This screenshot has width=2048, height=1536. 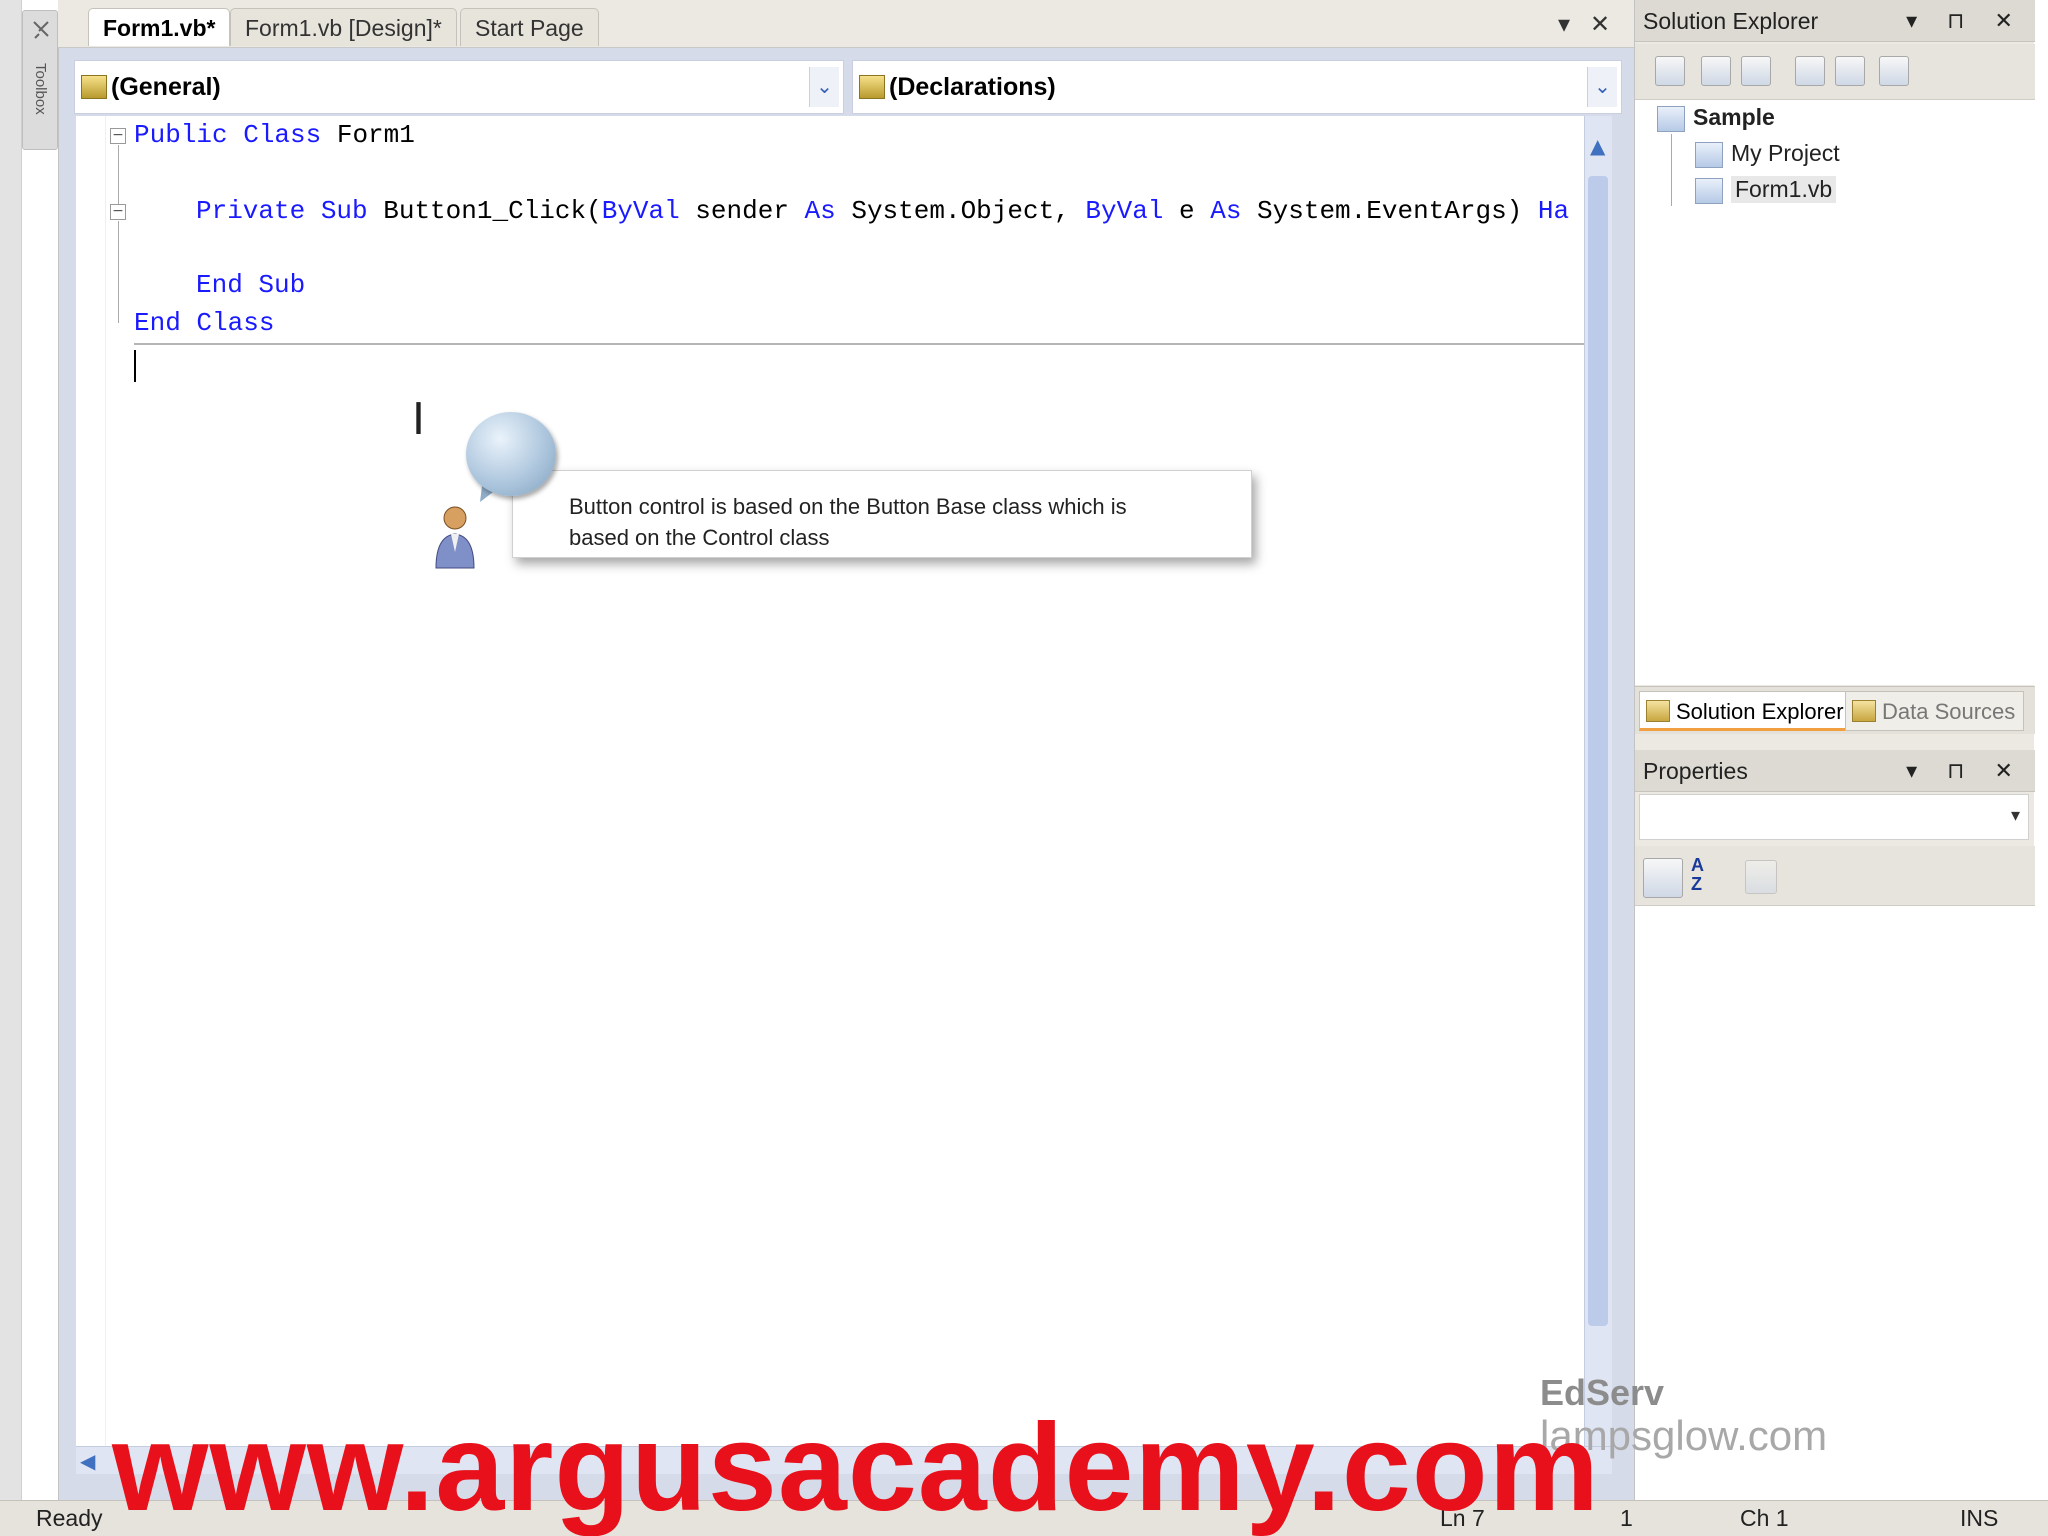 What do you see at coordinates (1835, 771) in the screenshot?
I see `properties-titlebar: Properties ▾ ⊓ ✕` at bounding box center [1835, 771].